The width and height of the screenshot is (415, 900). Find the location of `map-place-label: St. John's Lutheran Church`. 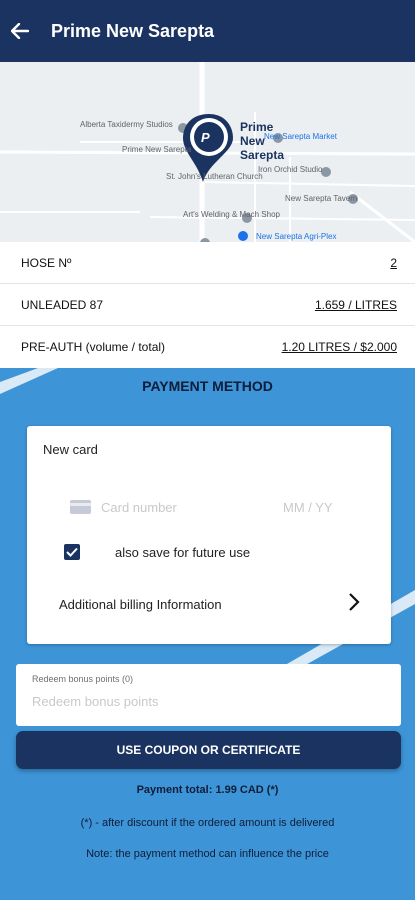

map-place-label: St. John's Lutheran Church is located at coordinates (214, 176).